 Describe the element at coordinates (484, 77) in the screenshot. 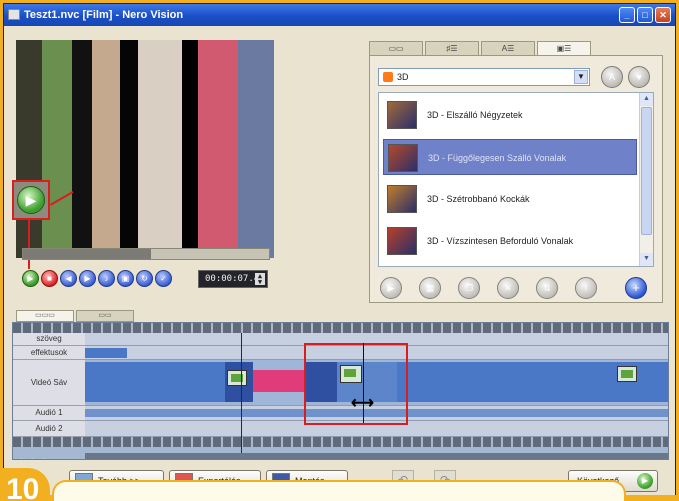

I see `category-dropdown: 3D ▼` at that location.